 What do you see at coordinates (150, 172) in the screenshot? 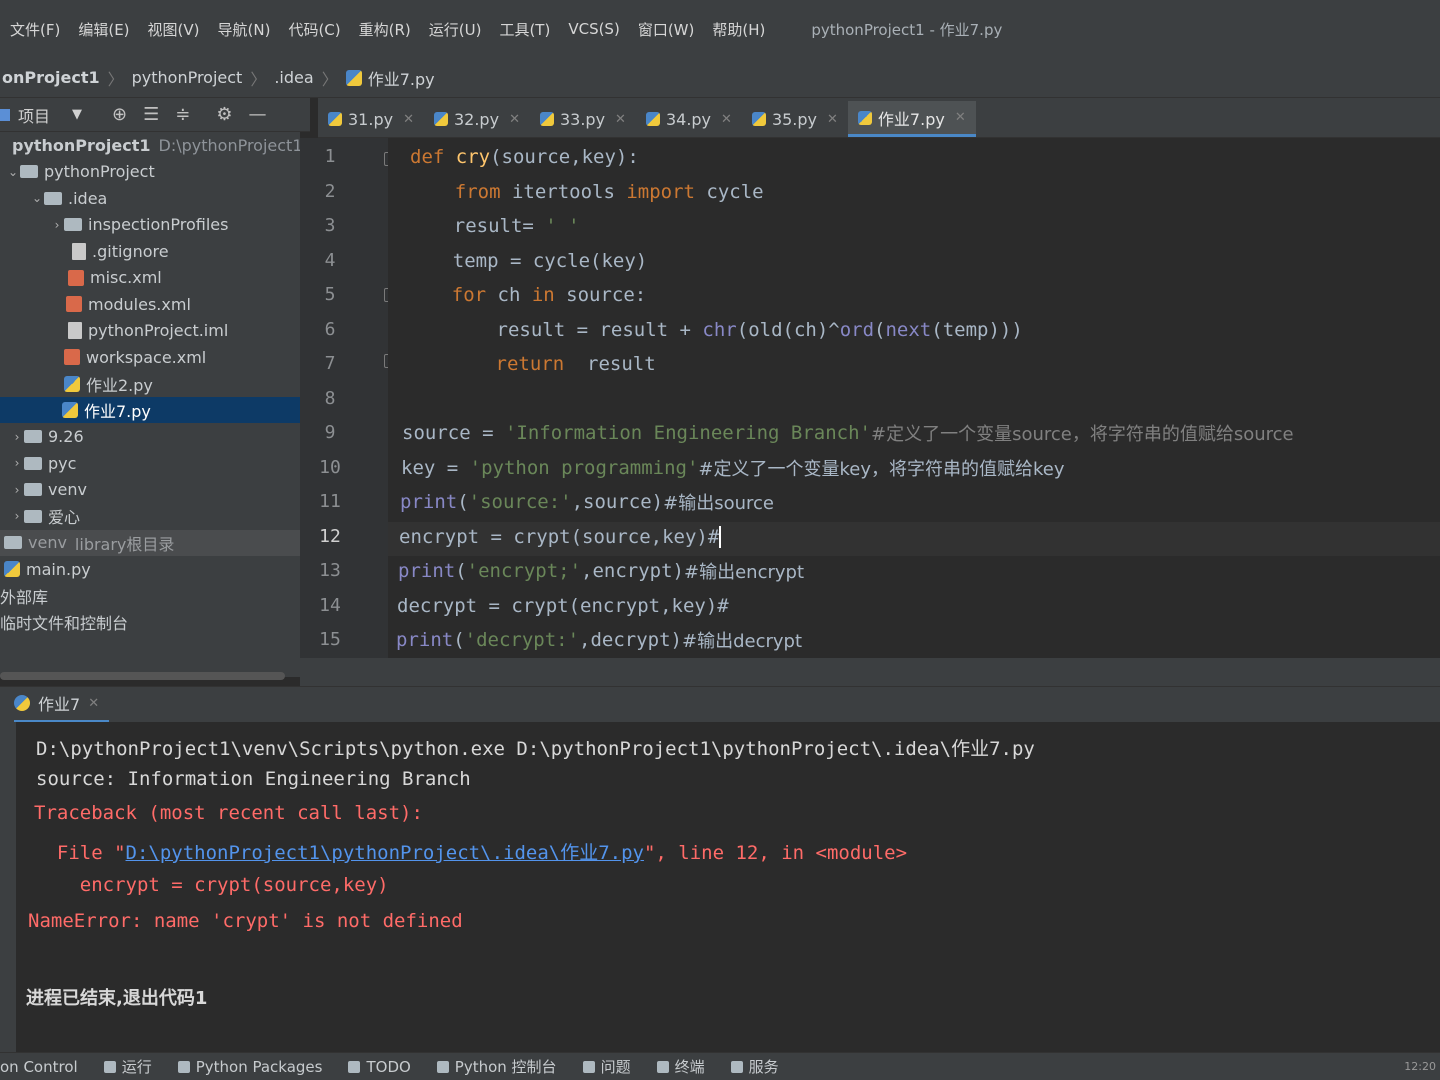
I see `tree-item: ⌄ pythonProject` at bounding box center [150, 172].